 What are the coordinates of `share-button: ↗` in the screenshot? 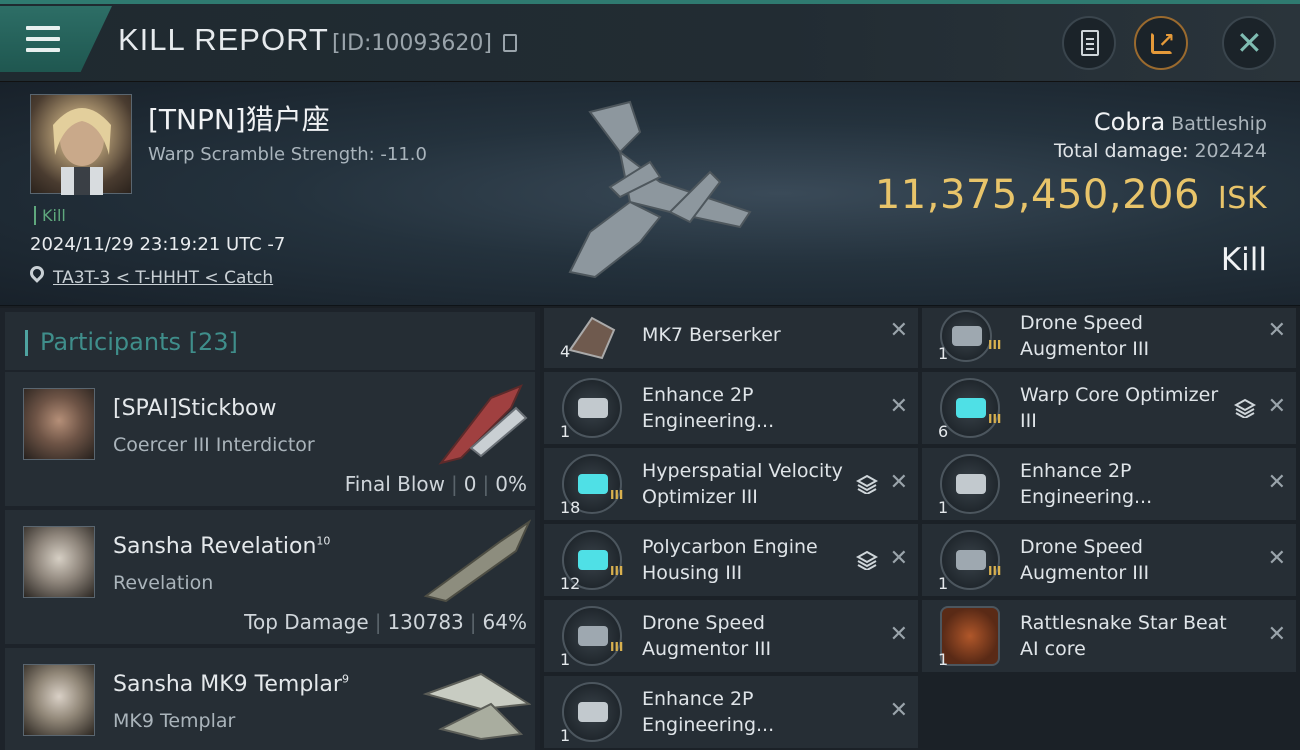 It's located at (1161, 43).